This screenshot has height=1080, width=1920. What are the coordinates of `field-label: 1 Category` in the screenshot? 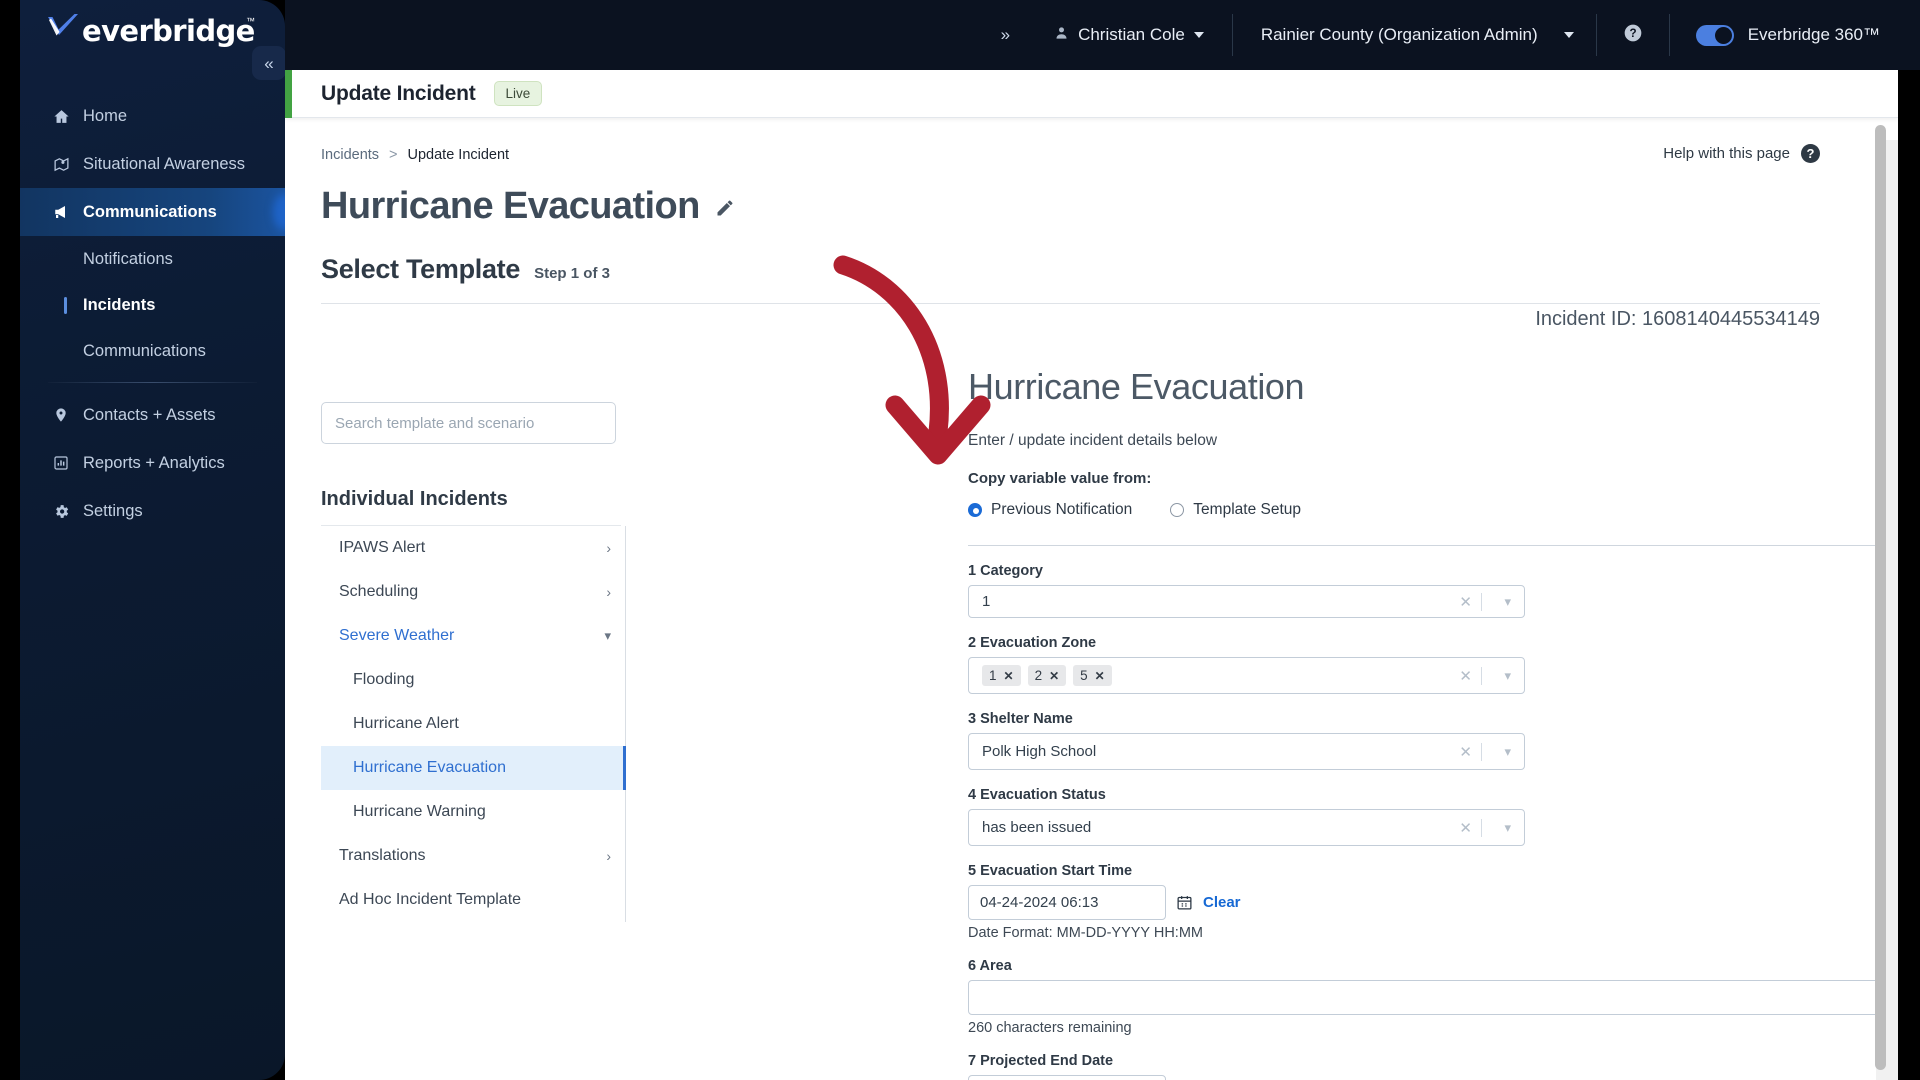 It's located at (1005, 571).